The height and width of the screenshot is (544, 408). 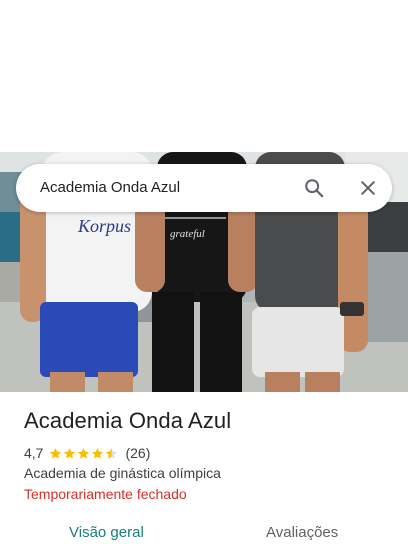 I want to click on tab-reviews: Avaliações, so click(x=302, y=532).